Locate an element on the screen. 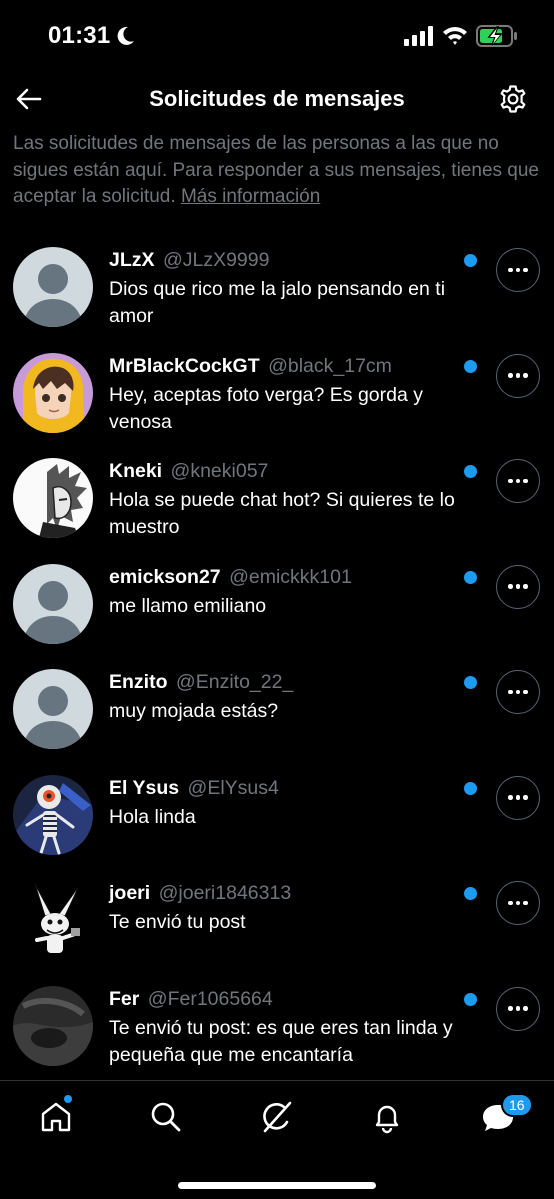  bottom-nav: 16 is located at coordinates (277, 1139).